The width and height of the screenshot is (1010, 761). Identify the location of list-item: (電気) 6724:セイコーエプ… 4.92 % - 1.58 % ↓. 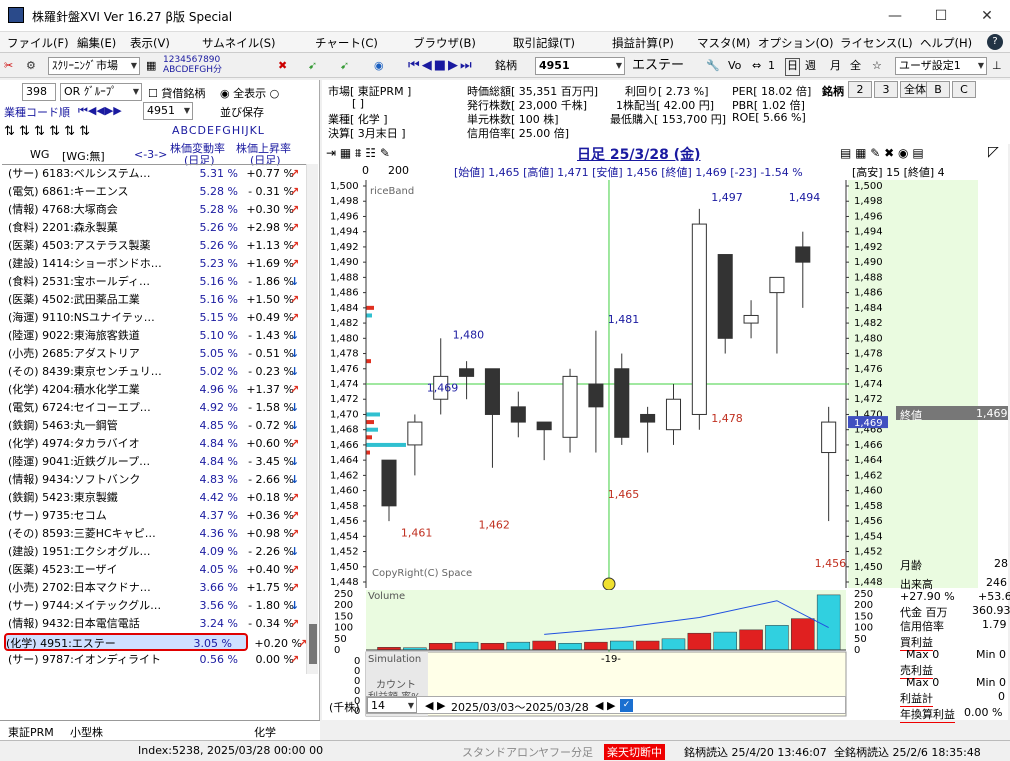
(153, 408).